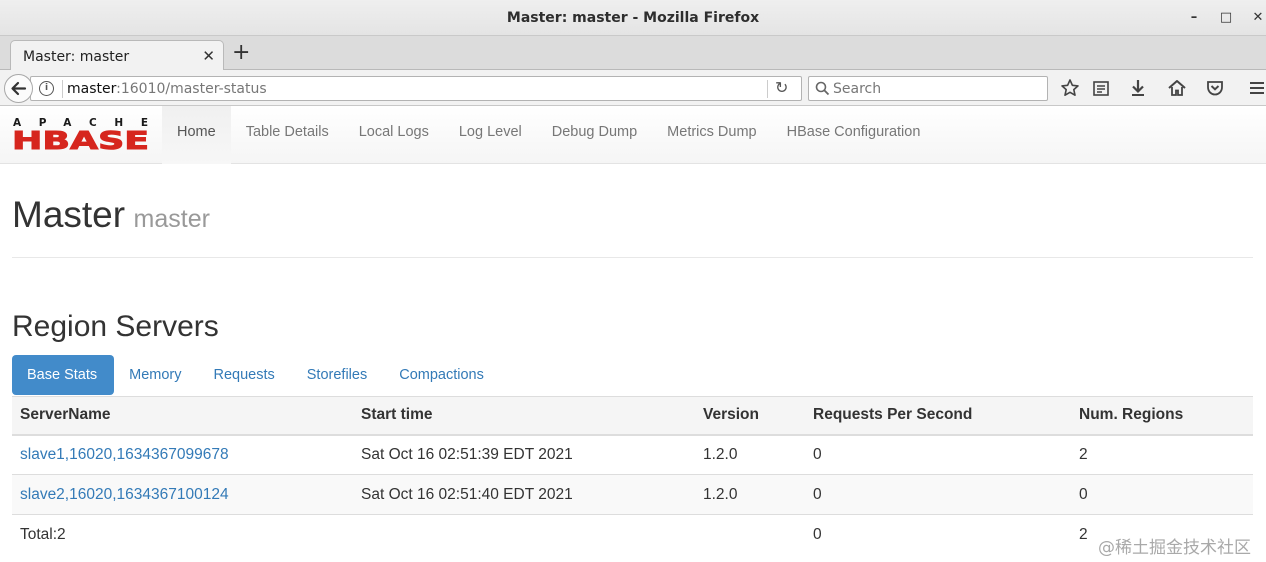 Image resolution: width=1266 pixels, height=562 pixels. I want to click on column-header: Start time, so click(524, 416).